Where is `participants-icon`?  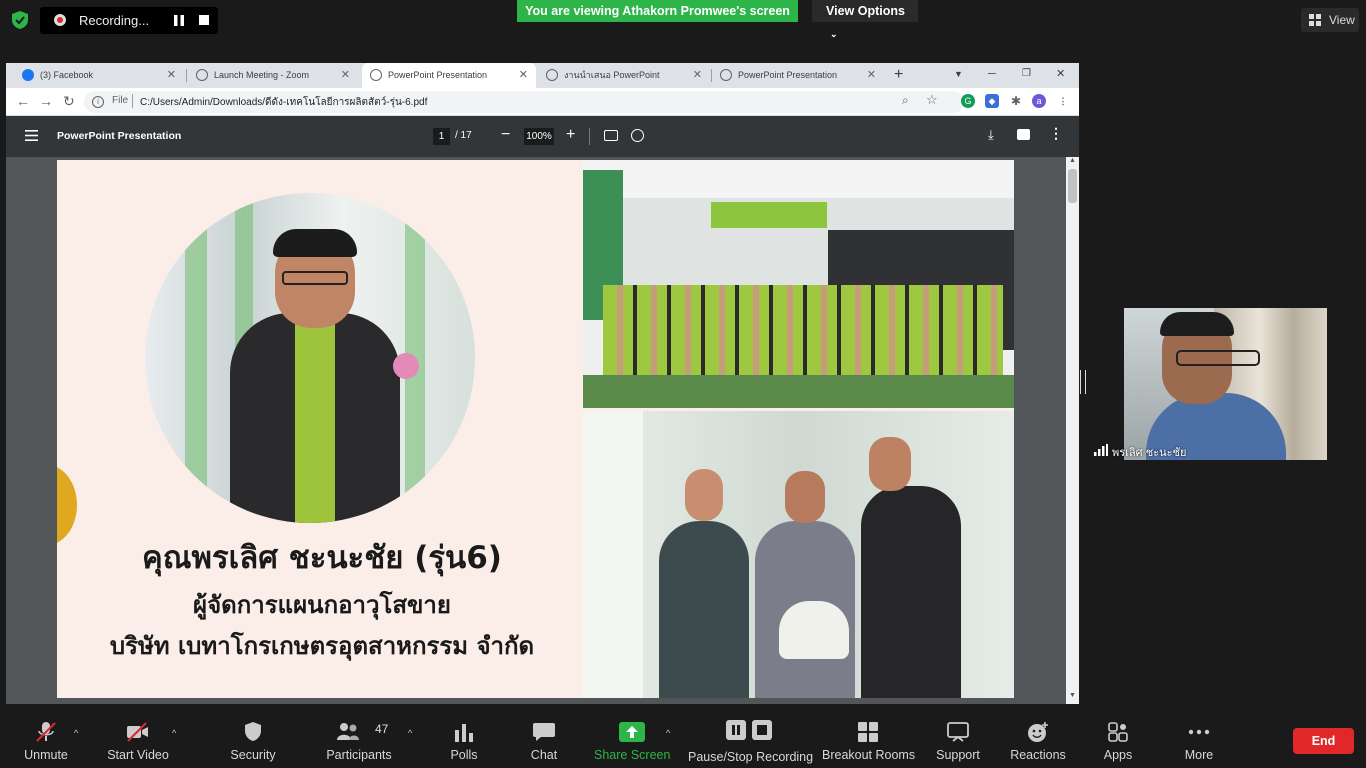
participants-icon is located at coordinates (348, 731).